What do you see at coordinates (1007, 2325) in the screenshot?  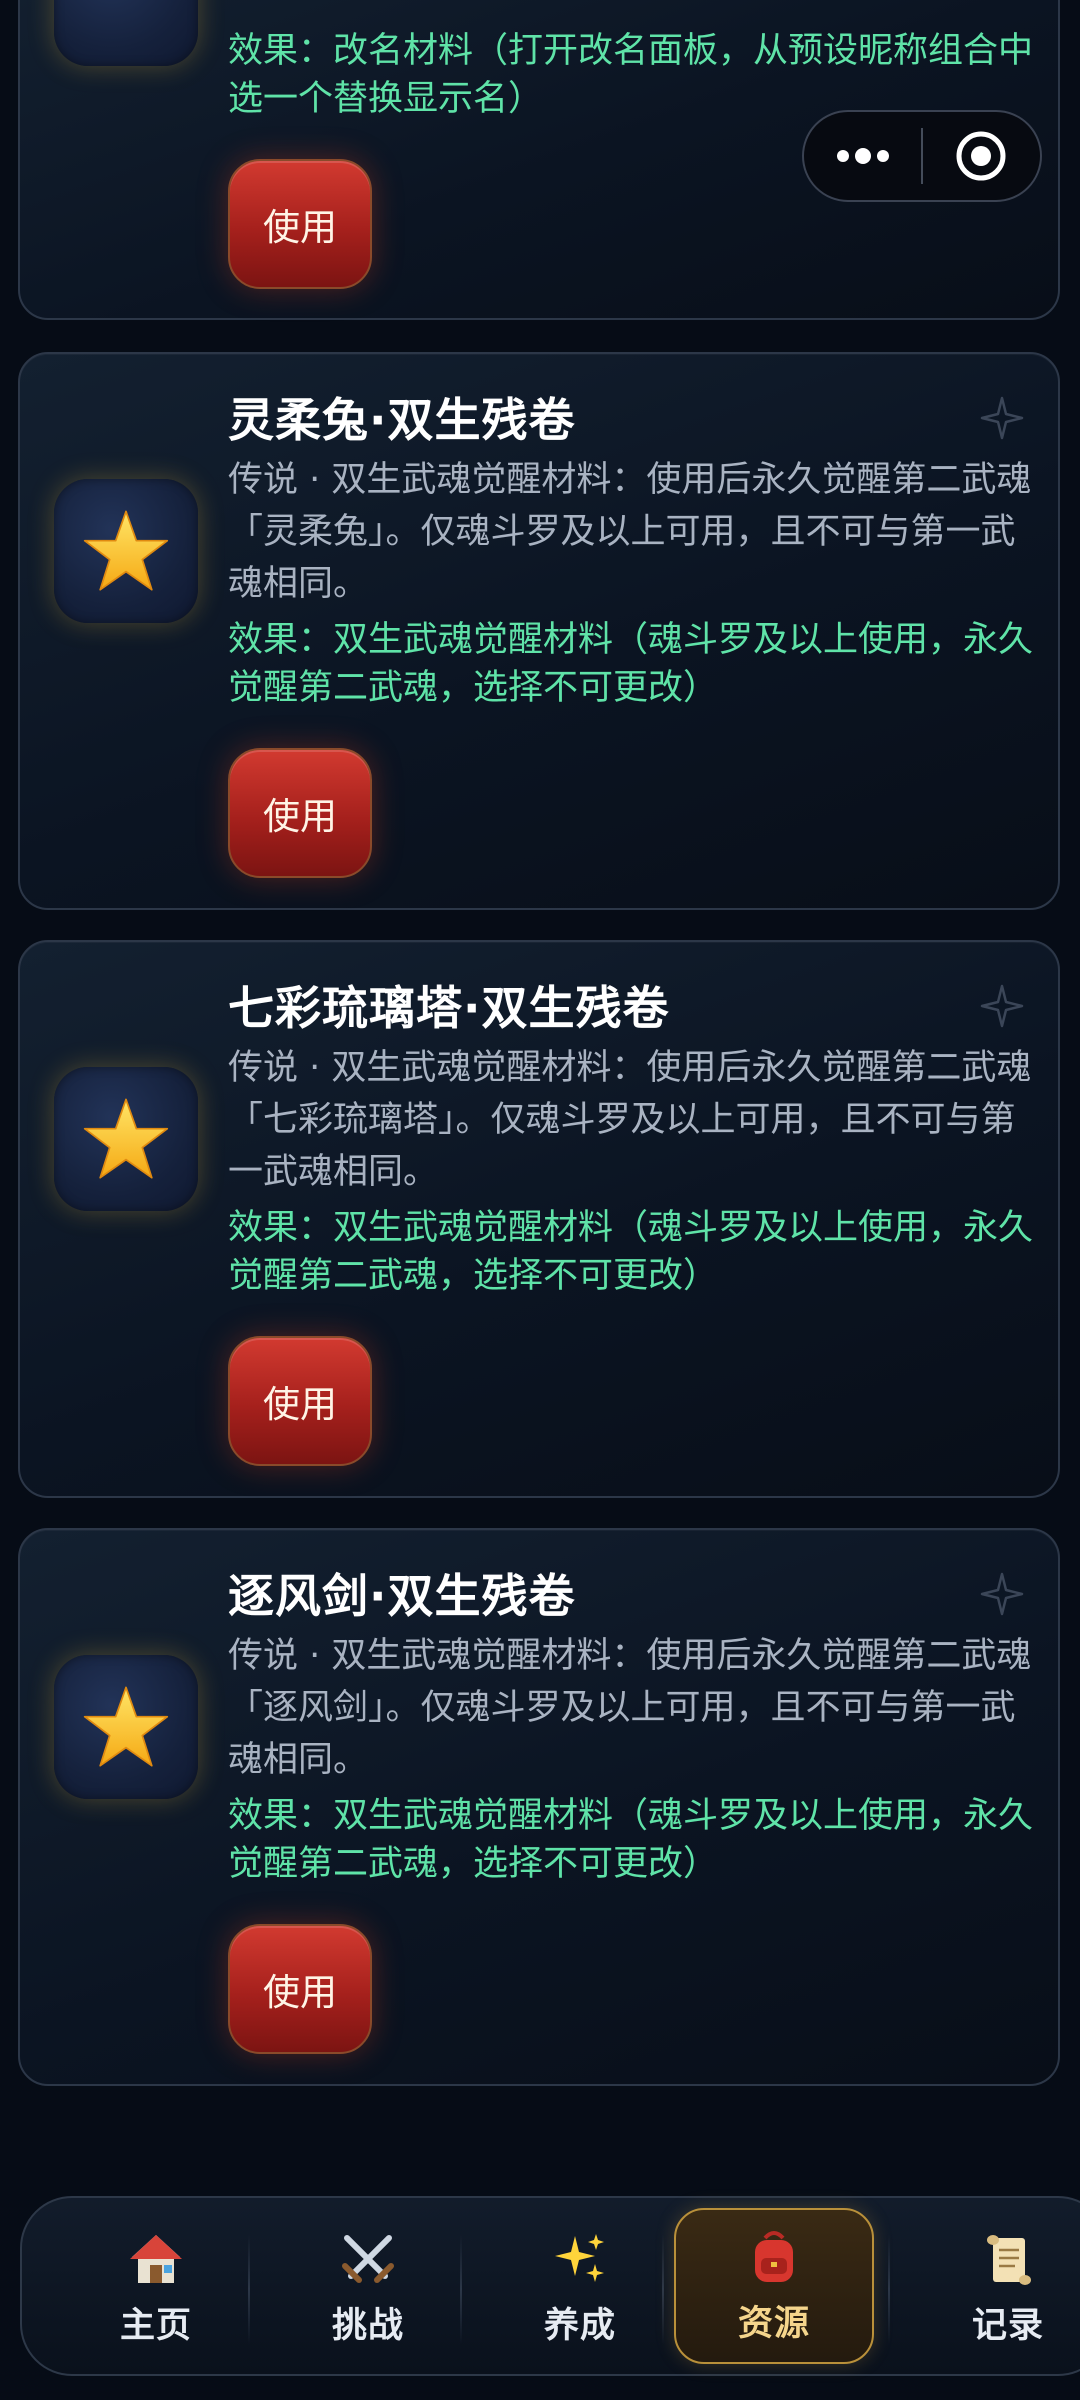 I see `tab-label: 记录` at bounding box center [1007, 2325].